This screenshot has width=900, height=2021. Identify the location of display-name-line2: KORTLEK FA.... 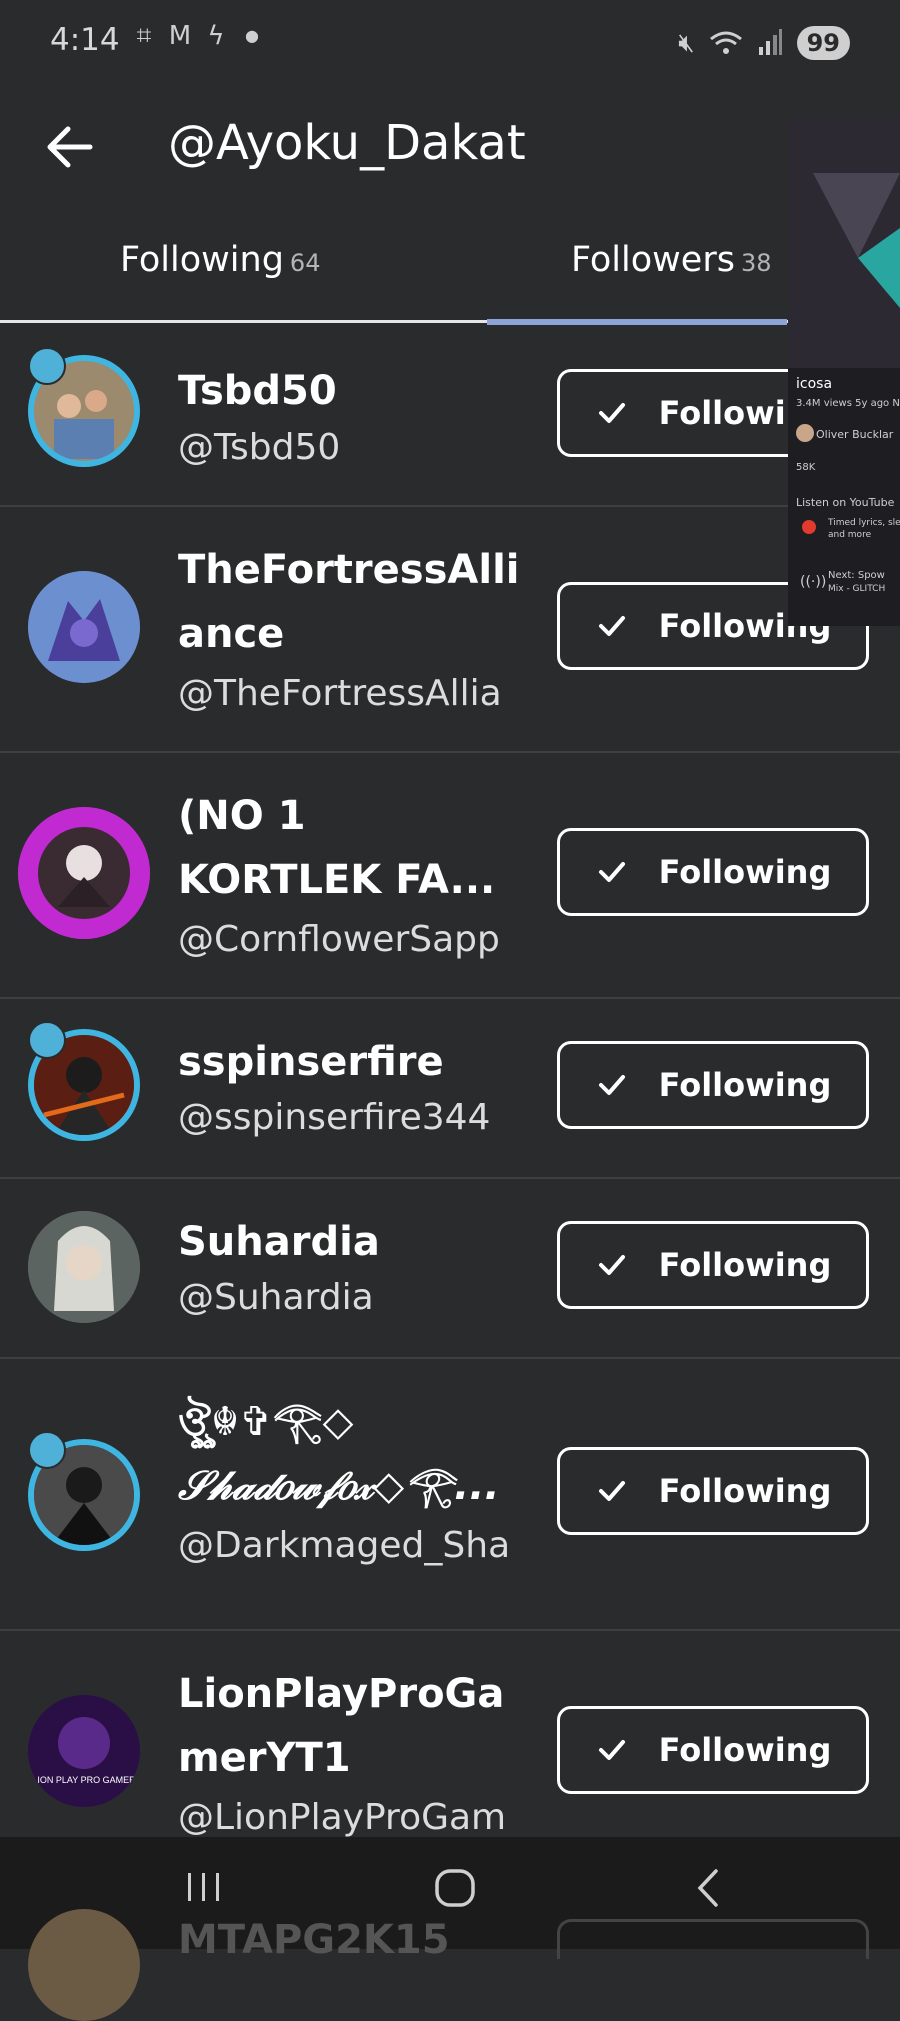
(337, 880).